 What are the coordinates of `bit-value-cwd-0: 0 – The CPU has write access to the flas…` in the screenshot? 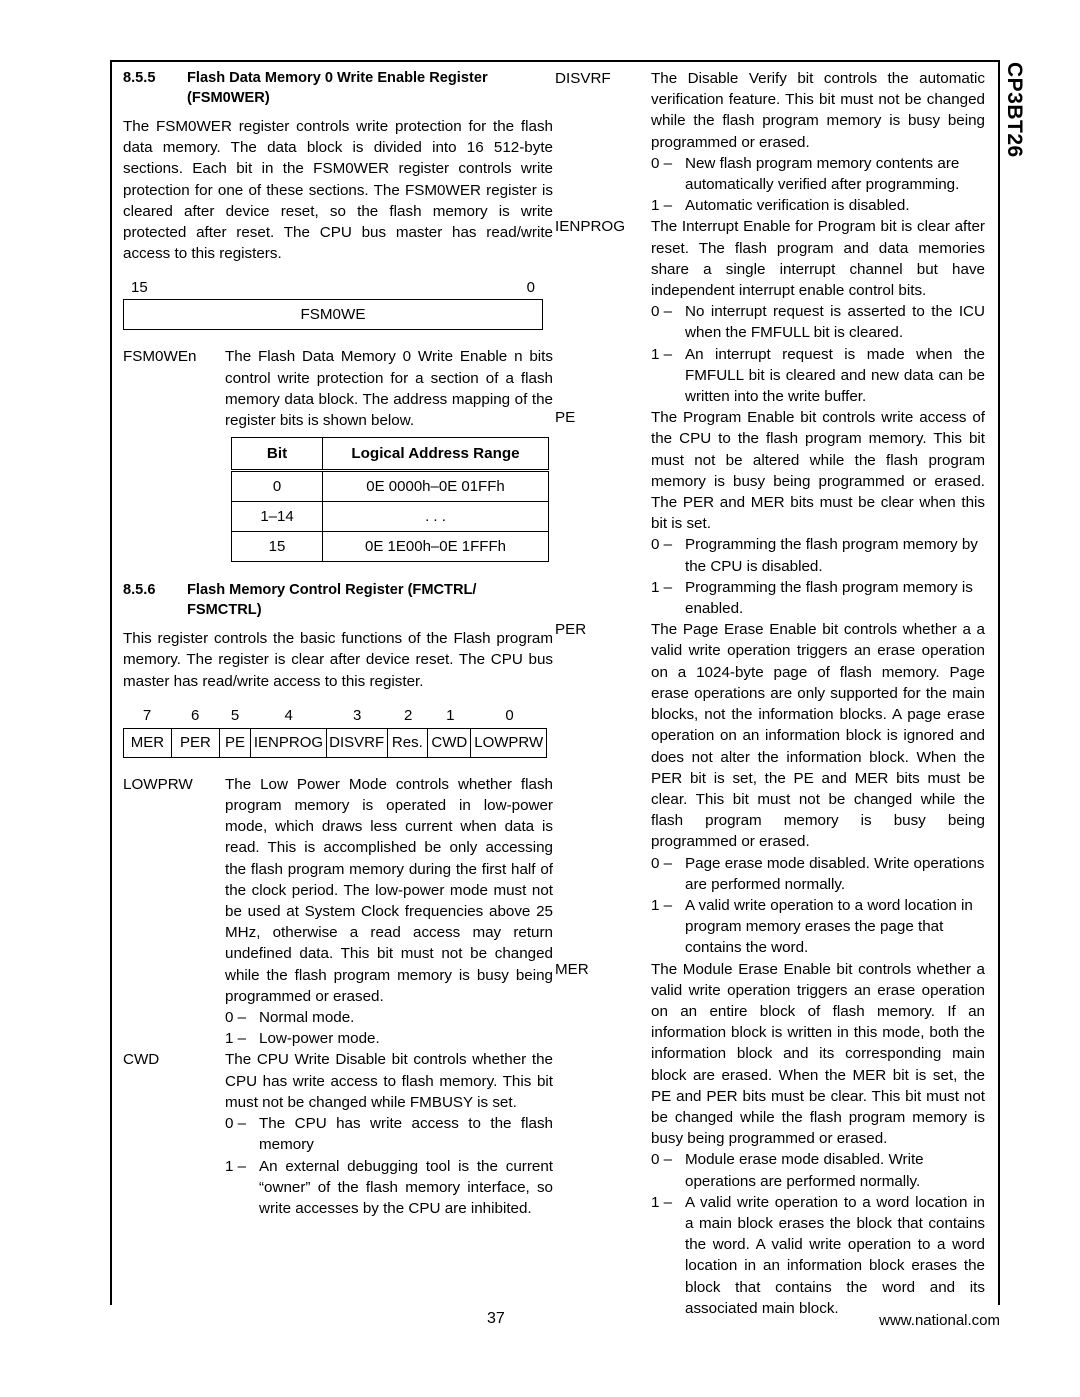 It's located at (389, 1134).